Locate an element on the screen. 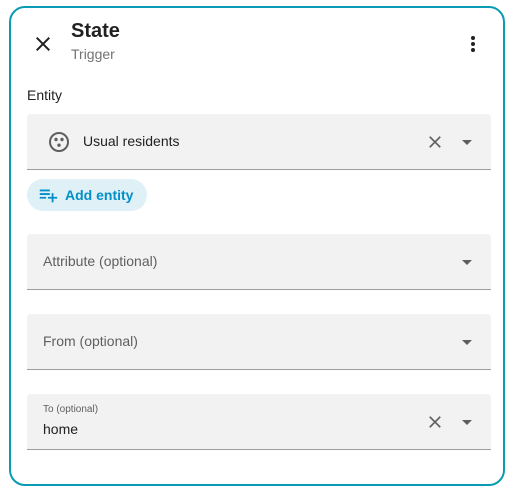  entity-section-label: Entity is located at coordinates (45, 95).